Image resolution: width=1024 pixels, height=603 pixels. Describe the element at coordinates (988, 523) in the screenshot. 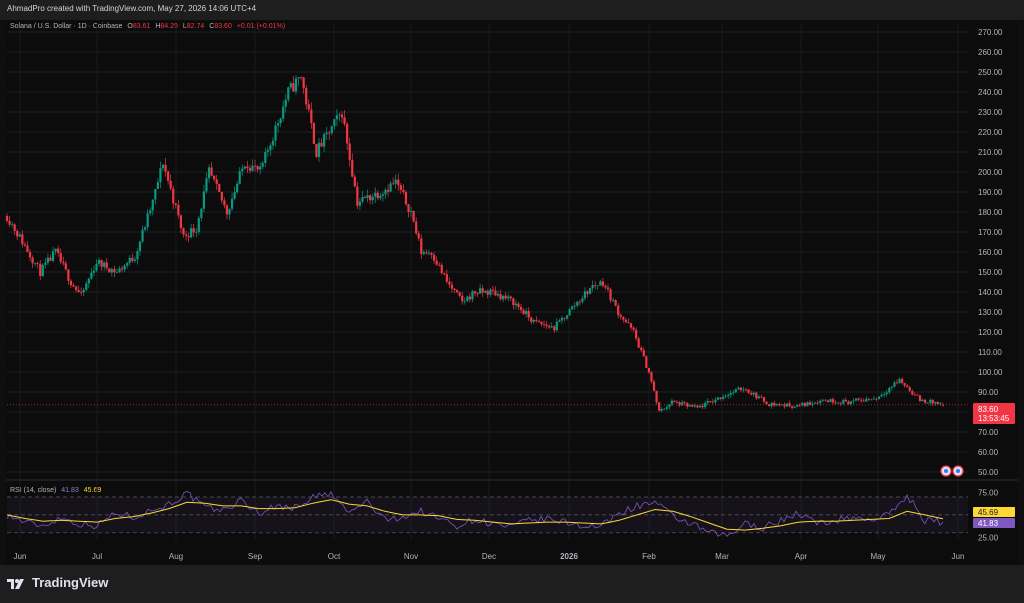

I see `rsi-badge-value: 41.83` at that location.